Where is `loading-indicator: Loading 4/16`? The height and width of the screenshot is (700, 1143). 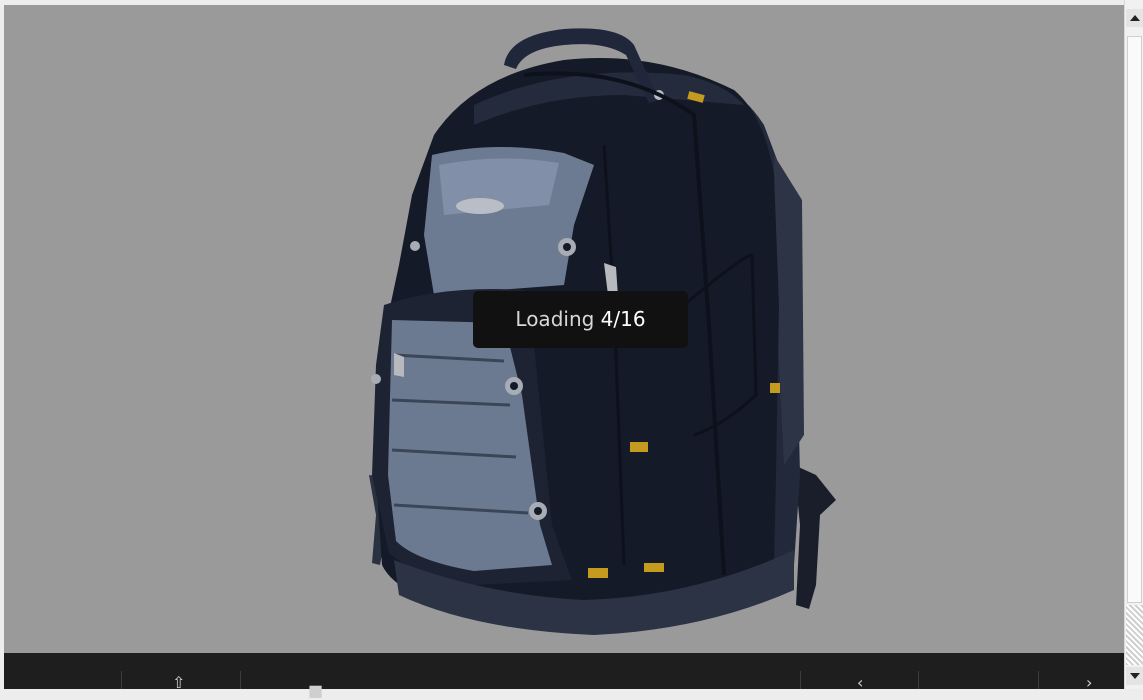
loading-indicator: Loading 4/16 is located at coordinates (580, 319).